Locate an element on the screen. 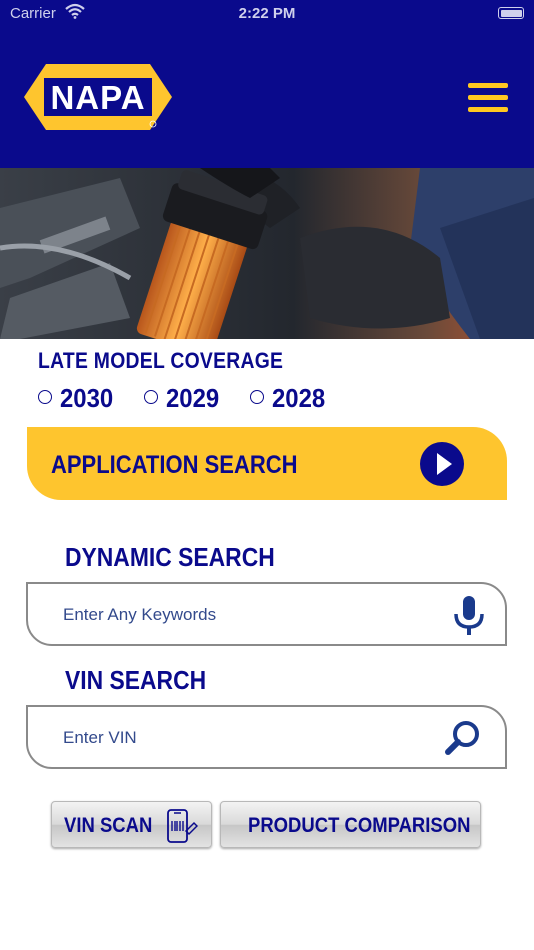 The height and width of the screenshot is (950, 534). year-option-2029: 2029 is located at coordinates (184, 398).